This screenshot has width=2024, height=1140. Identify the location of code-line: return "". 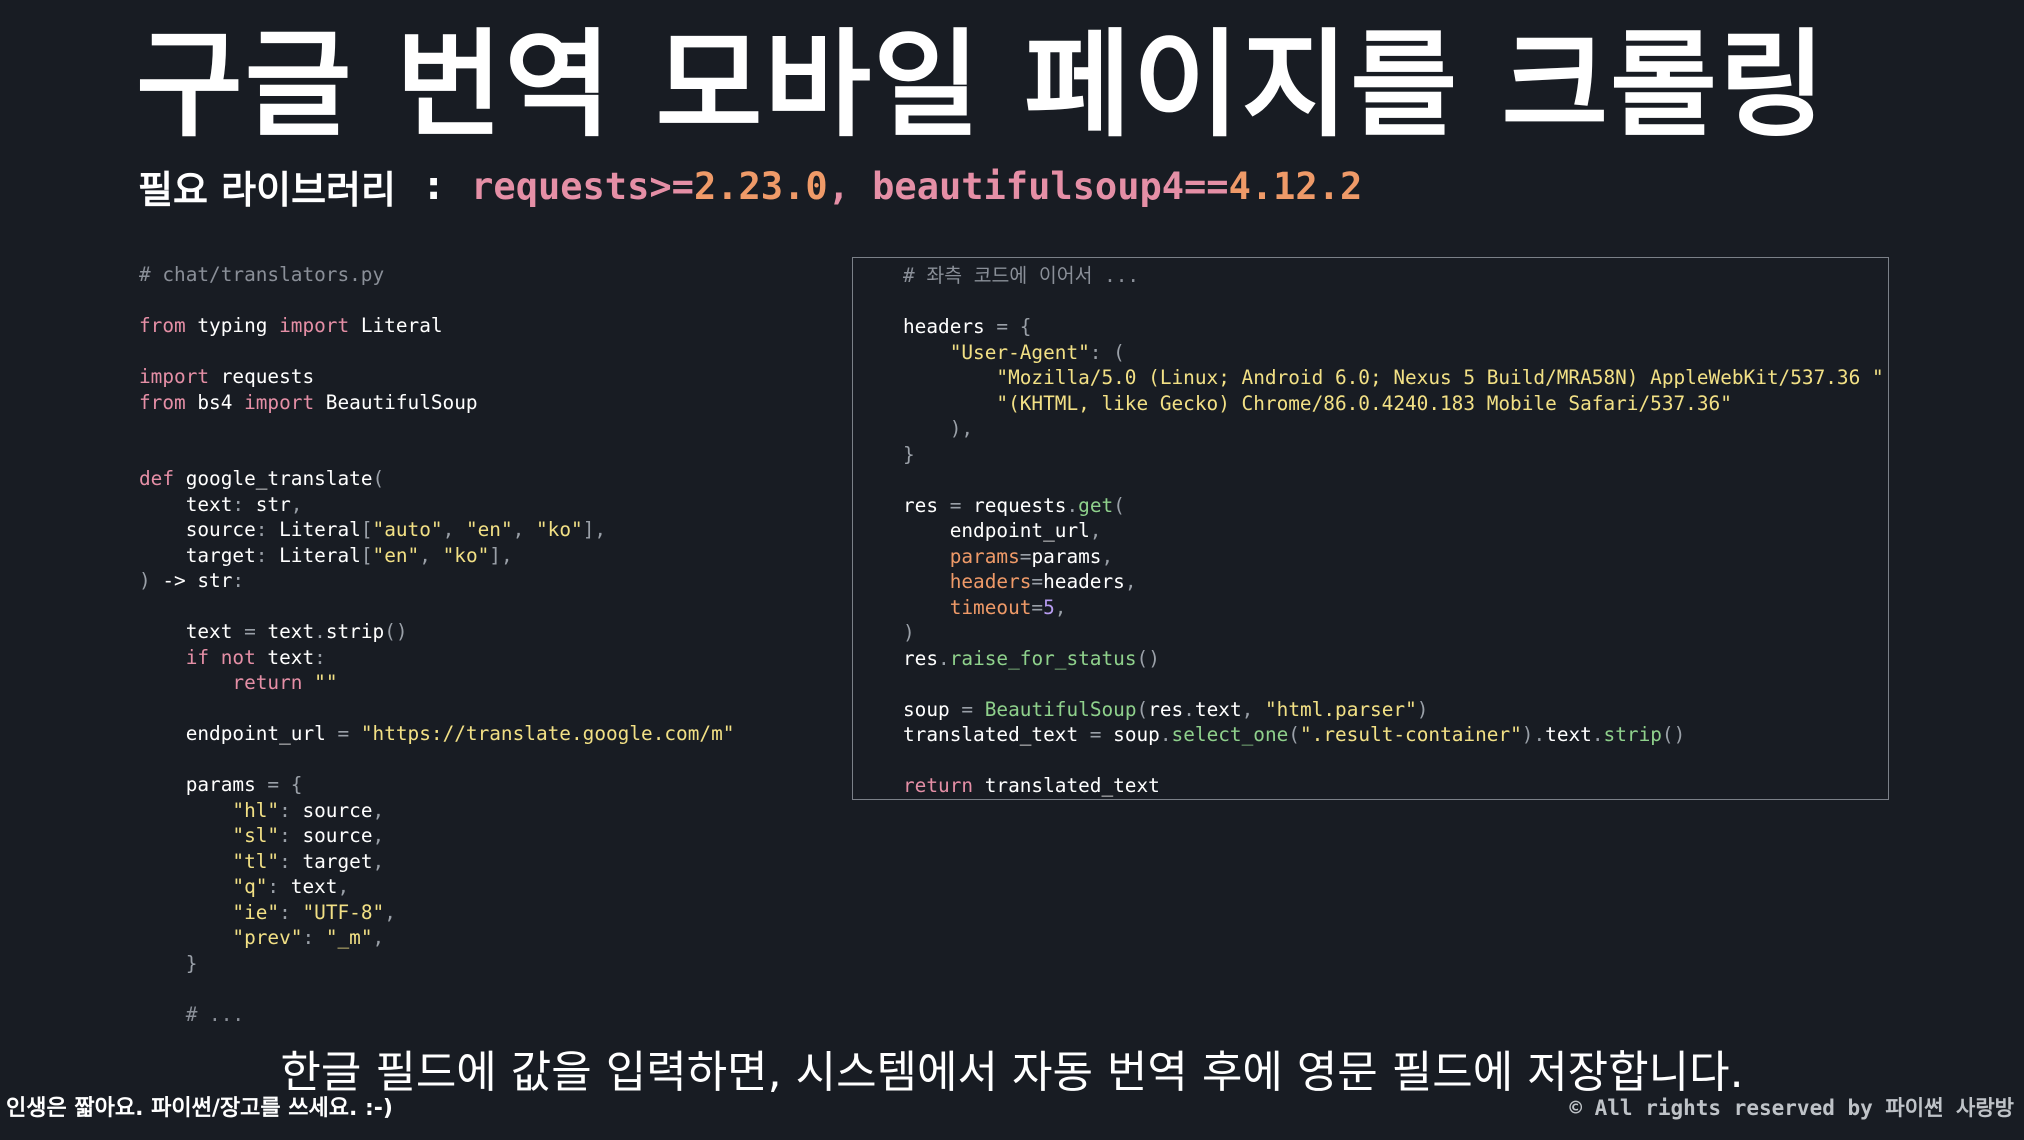
(436, 683).